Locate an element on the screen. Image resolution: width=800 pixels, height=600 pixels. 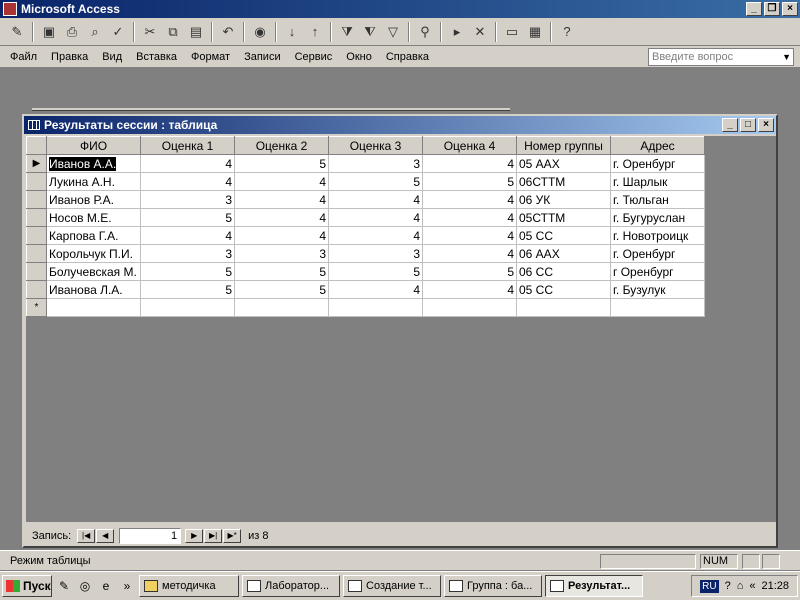
menu-tools: Сервис is located at coordinates (314, 57).